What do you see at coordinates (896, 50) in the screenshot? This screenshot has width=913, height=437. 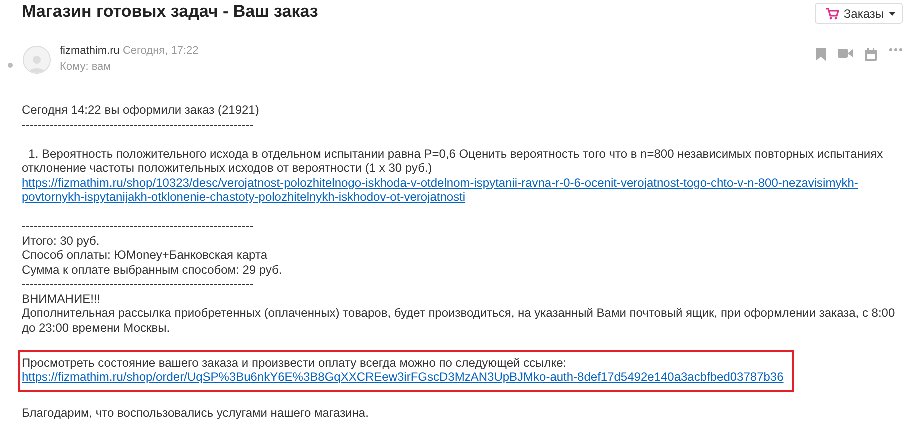 I see `more-icon` at bounding box center [896, 50].